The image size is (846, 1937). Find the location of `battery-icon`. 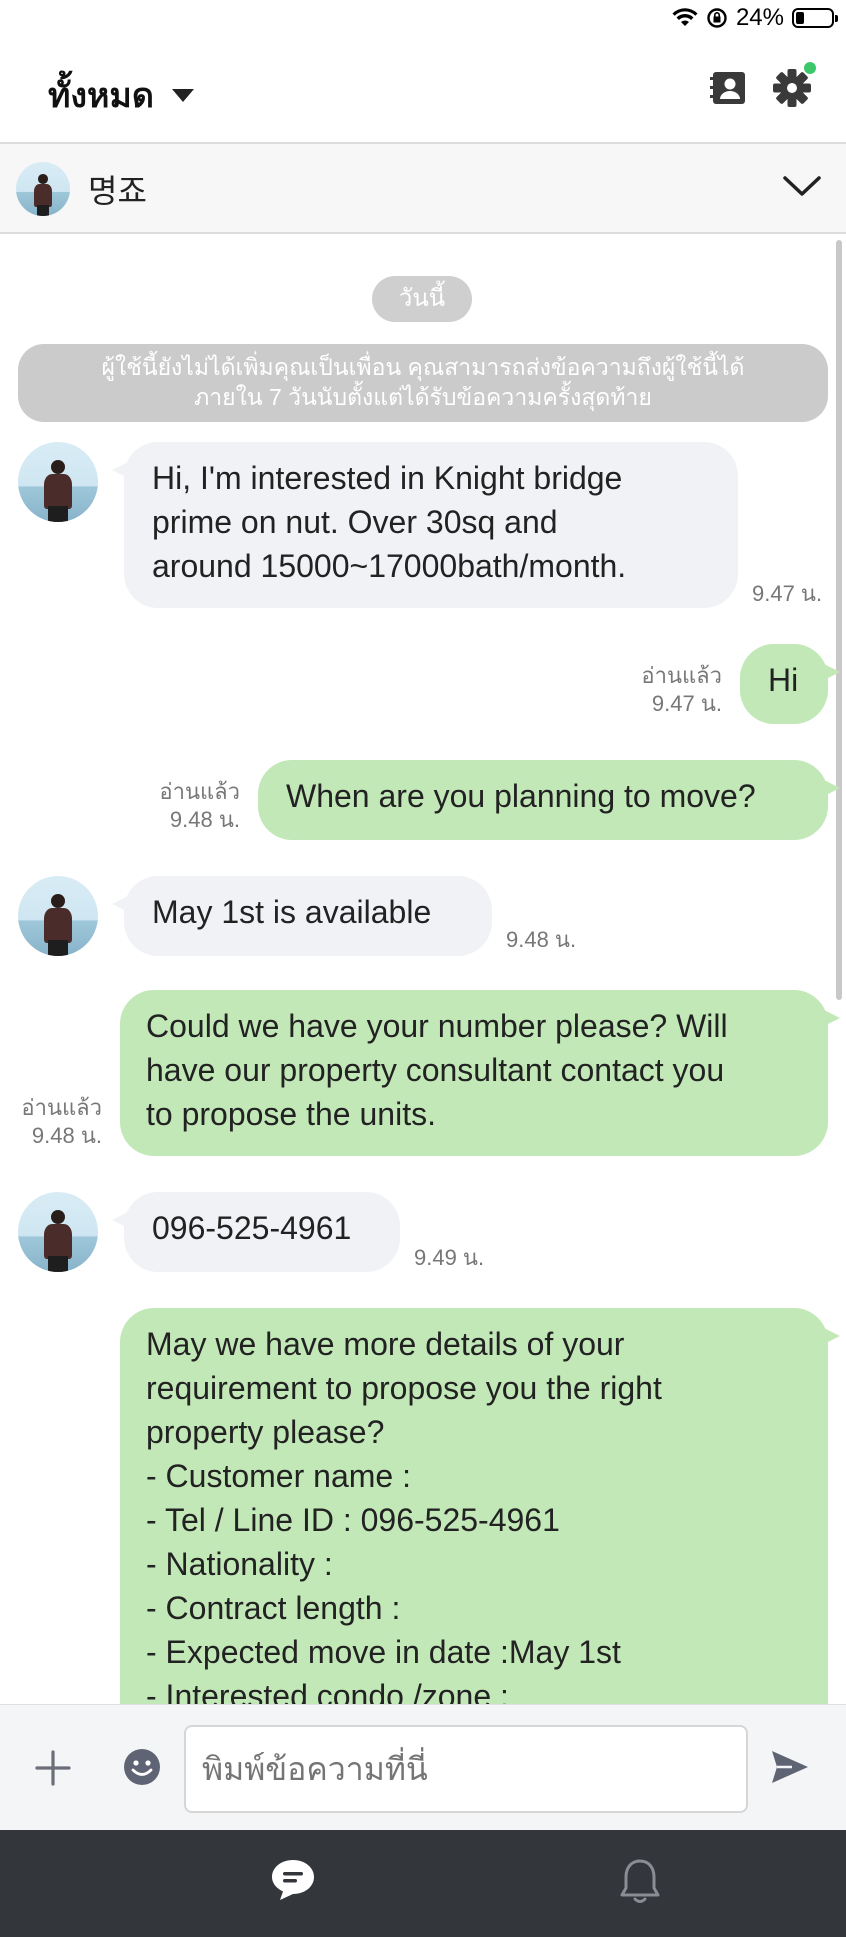

battery-icon is located at coordinates (815, 18).